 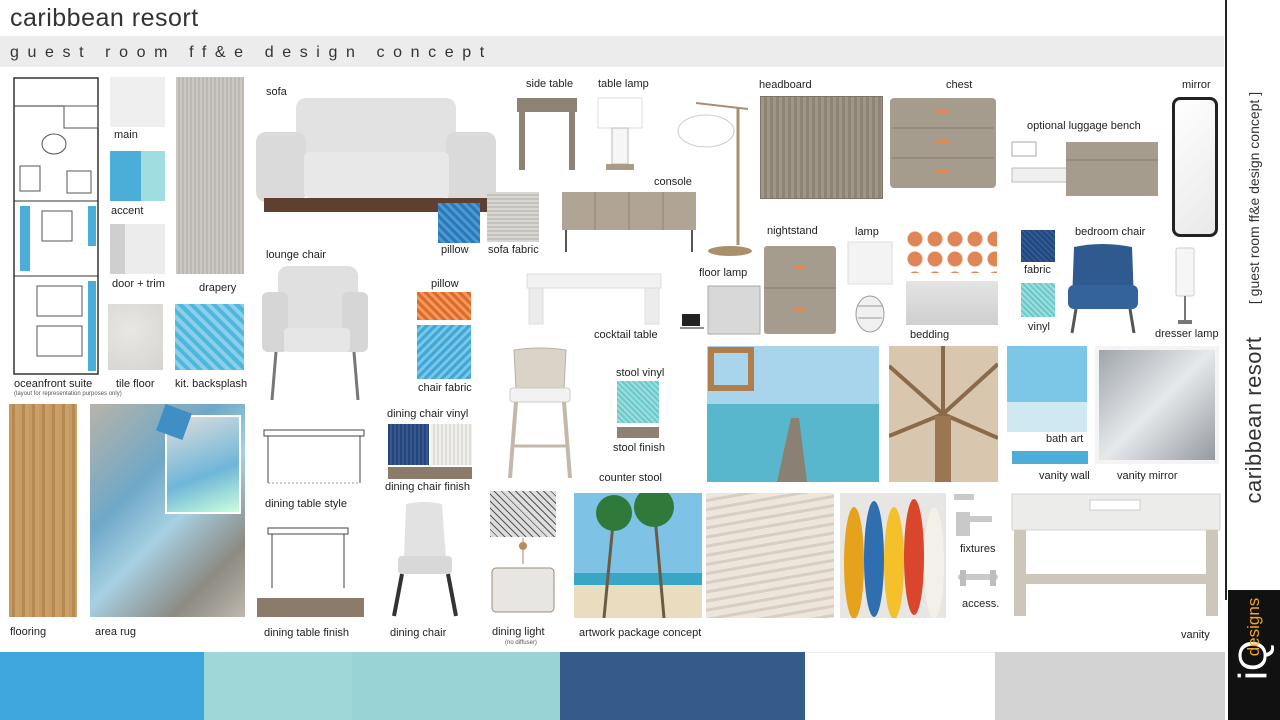 What do you see at coordinates (211, 384) in the screenshot?
I see `kit-backsplash-label: kit. backsplash` at bounding box center [211, 384].